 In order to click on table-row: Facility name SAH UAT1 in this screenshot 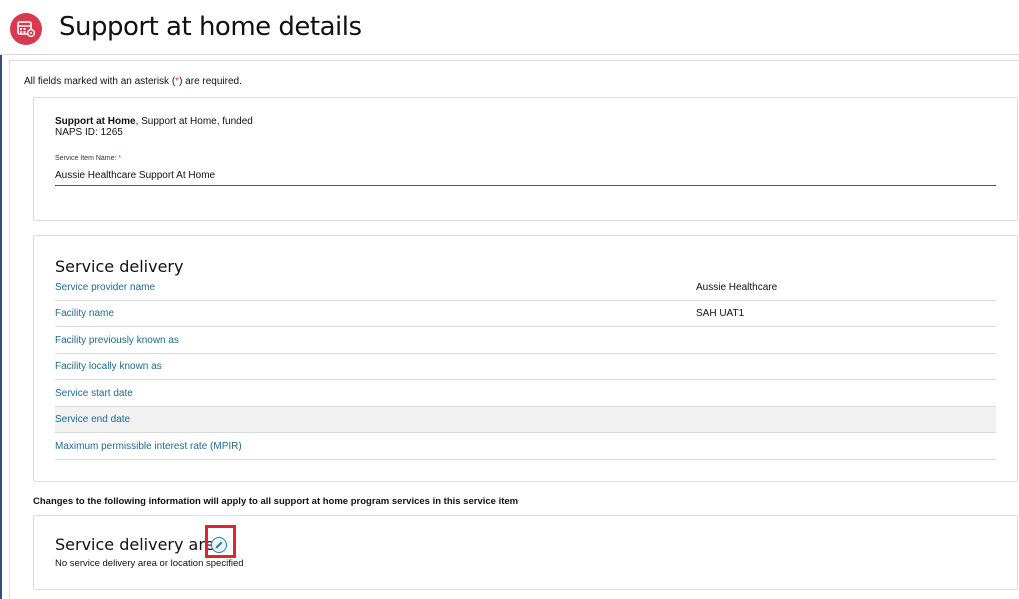, I will do `click(525, 314)`.